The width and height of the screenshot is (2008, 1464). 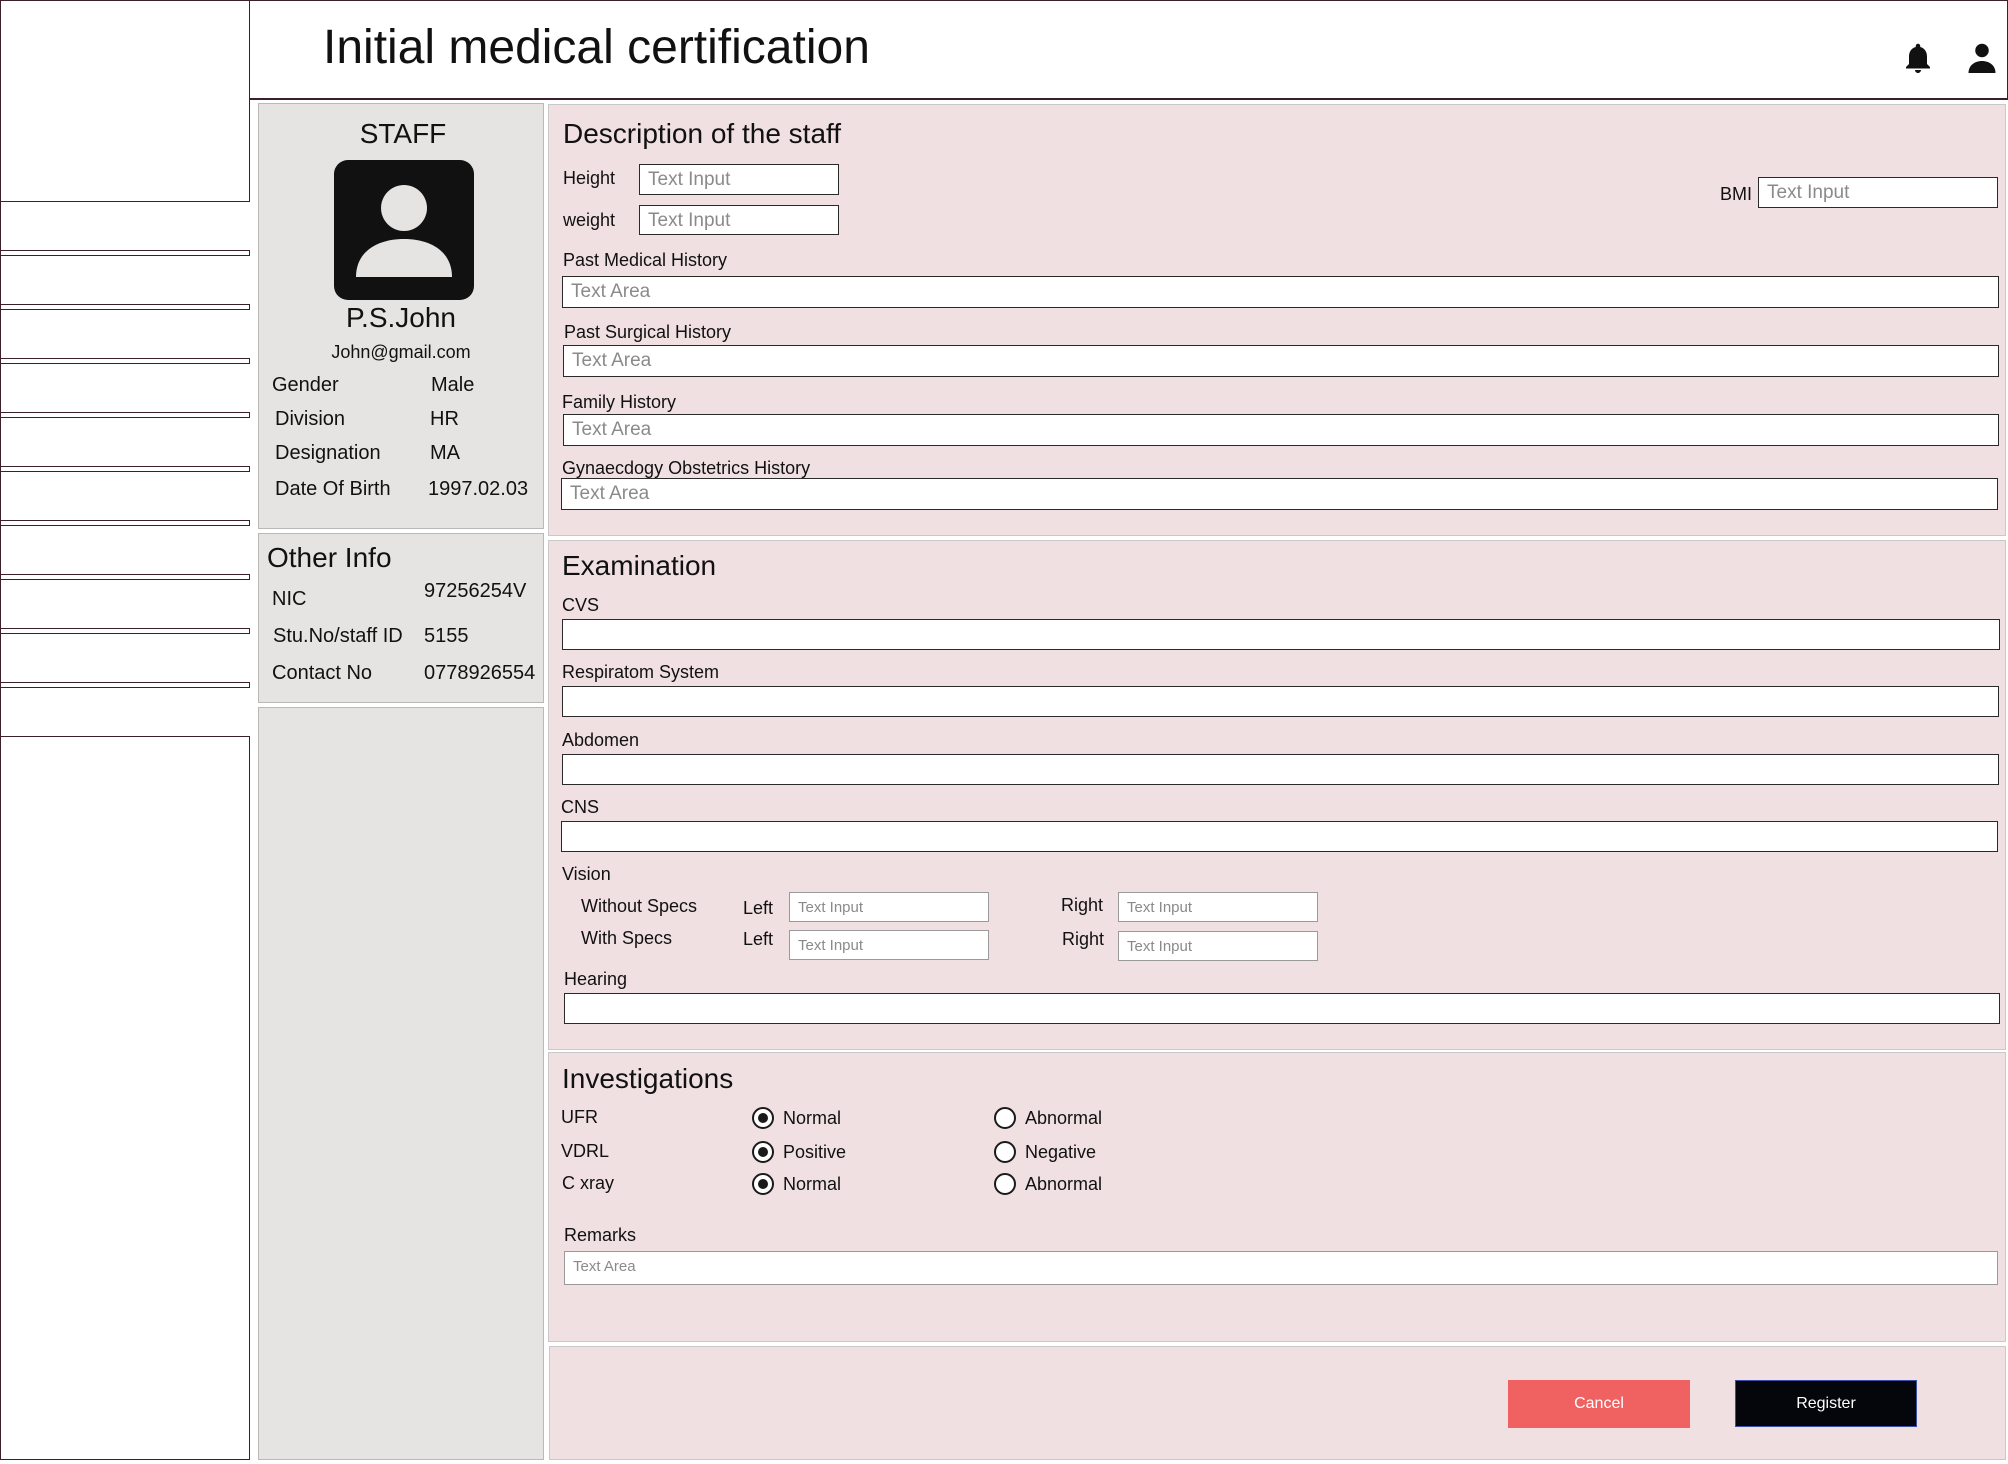 I want to click on ufr-abnormal-radio, so click(x=1005, y=1118).